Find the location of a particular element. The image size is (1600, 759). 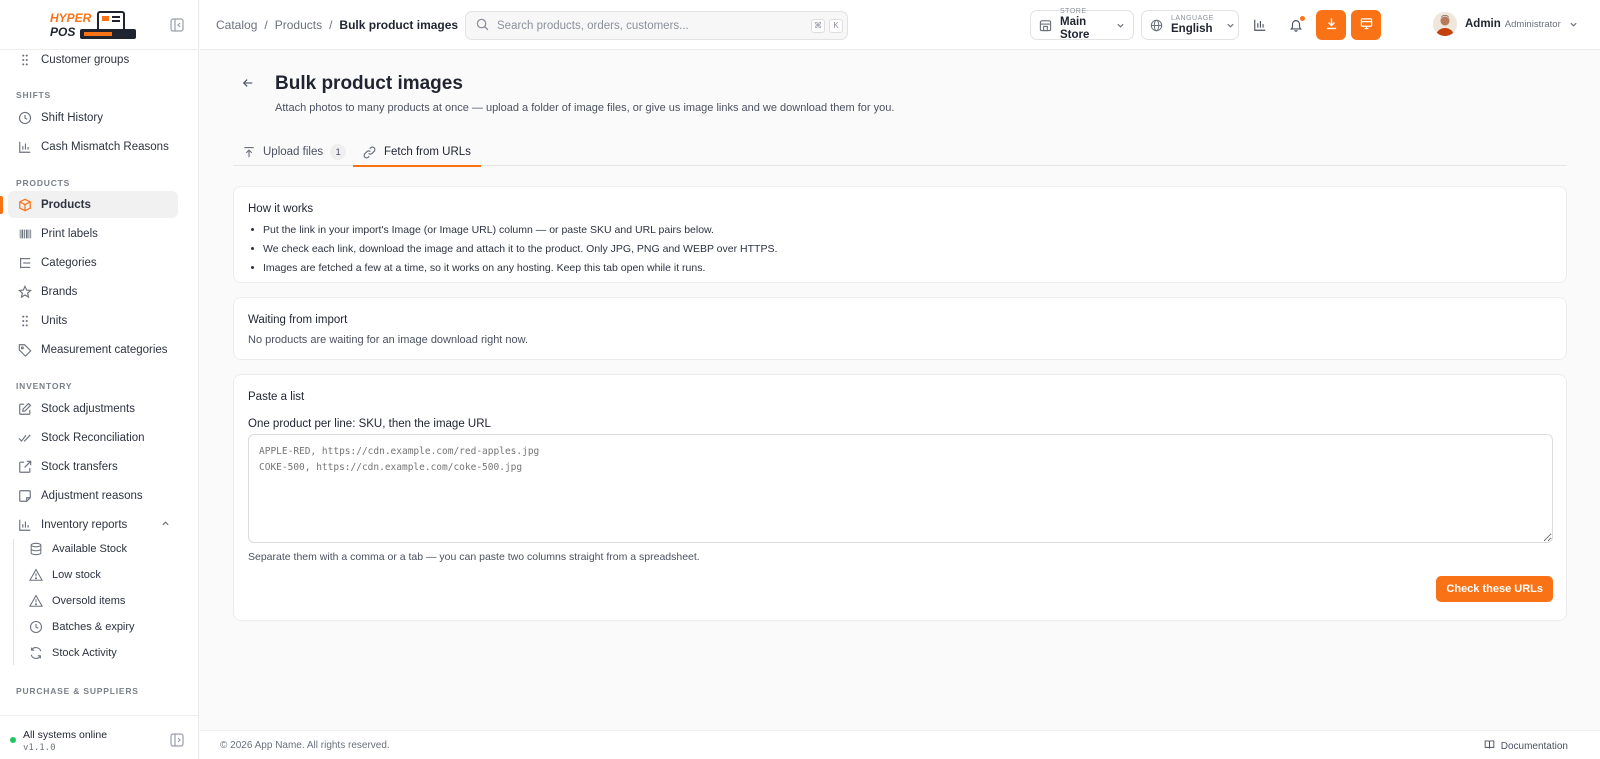

sidebar-toggle-icon is located at coordinates (177, 740).